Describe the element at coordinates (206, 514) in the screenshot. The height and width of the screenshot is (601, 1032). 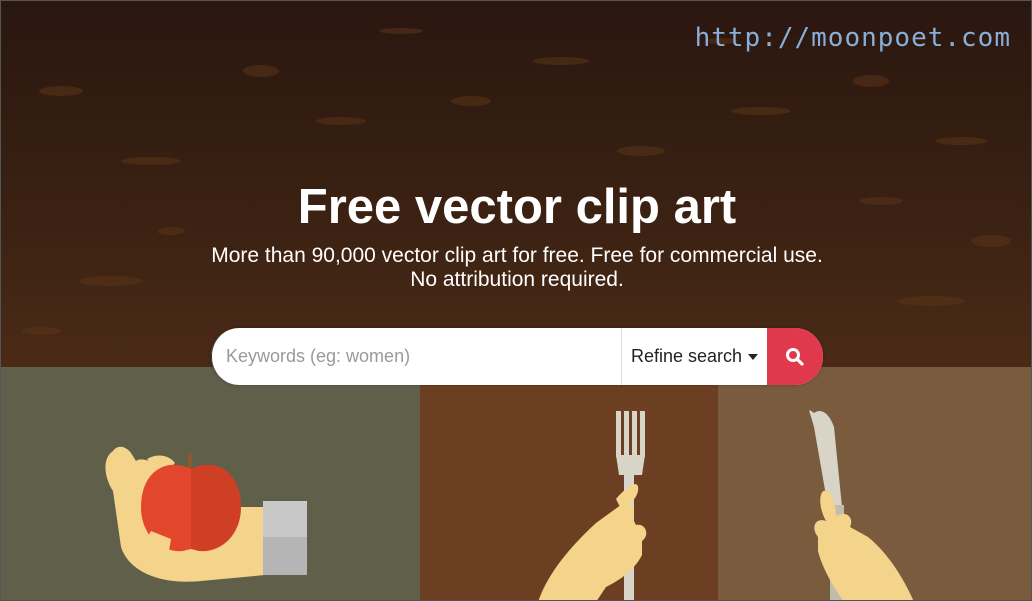
I see `hand-apple-illustration` at that location.